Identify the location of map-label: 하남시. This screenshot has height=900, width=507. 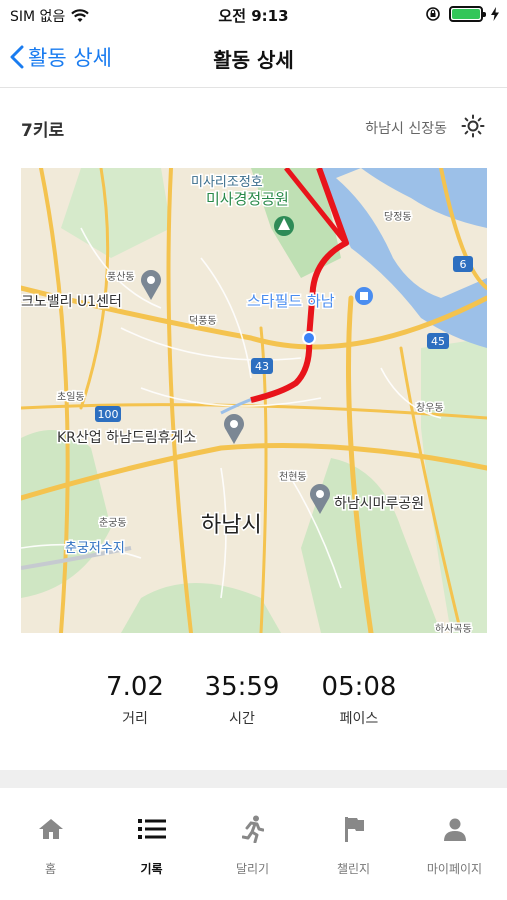
(231, 525).